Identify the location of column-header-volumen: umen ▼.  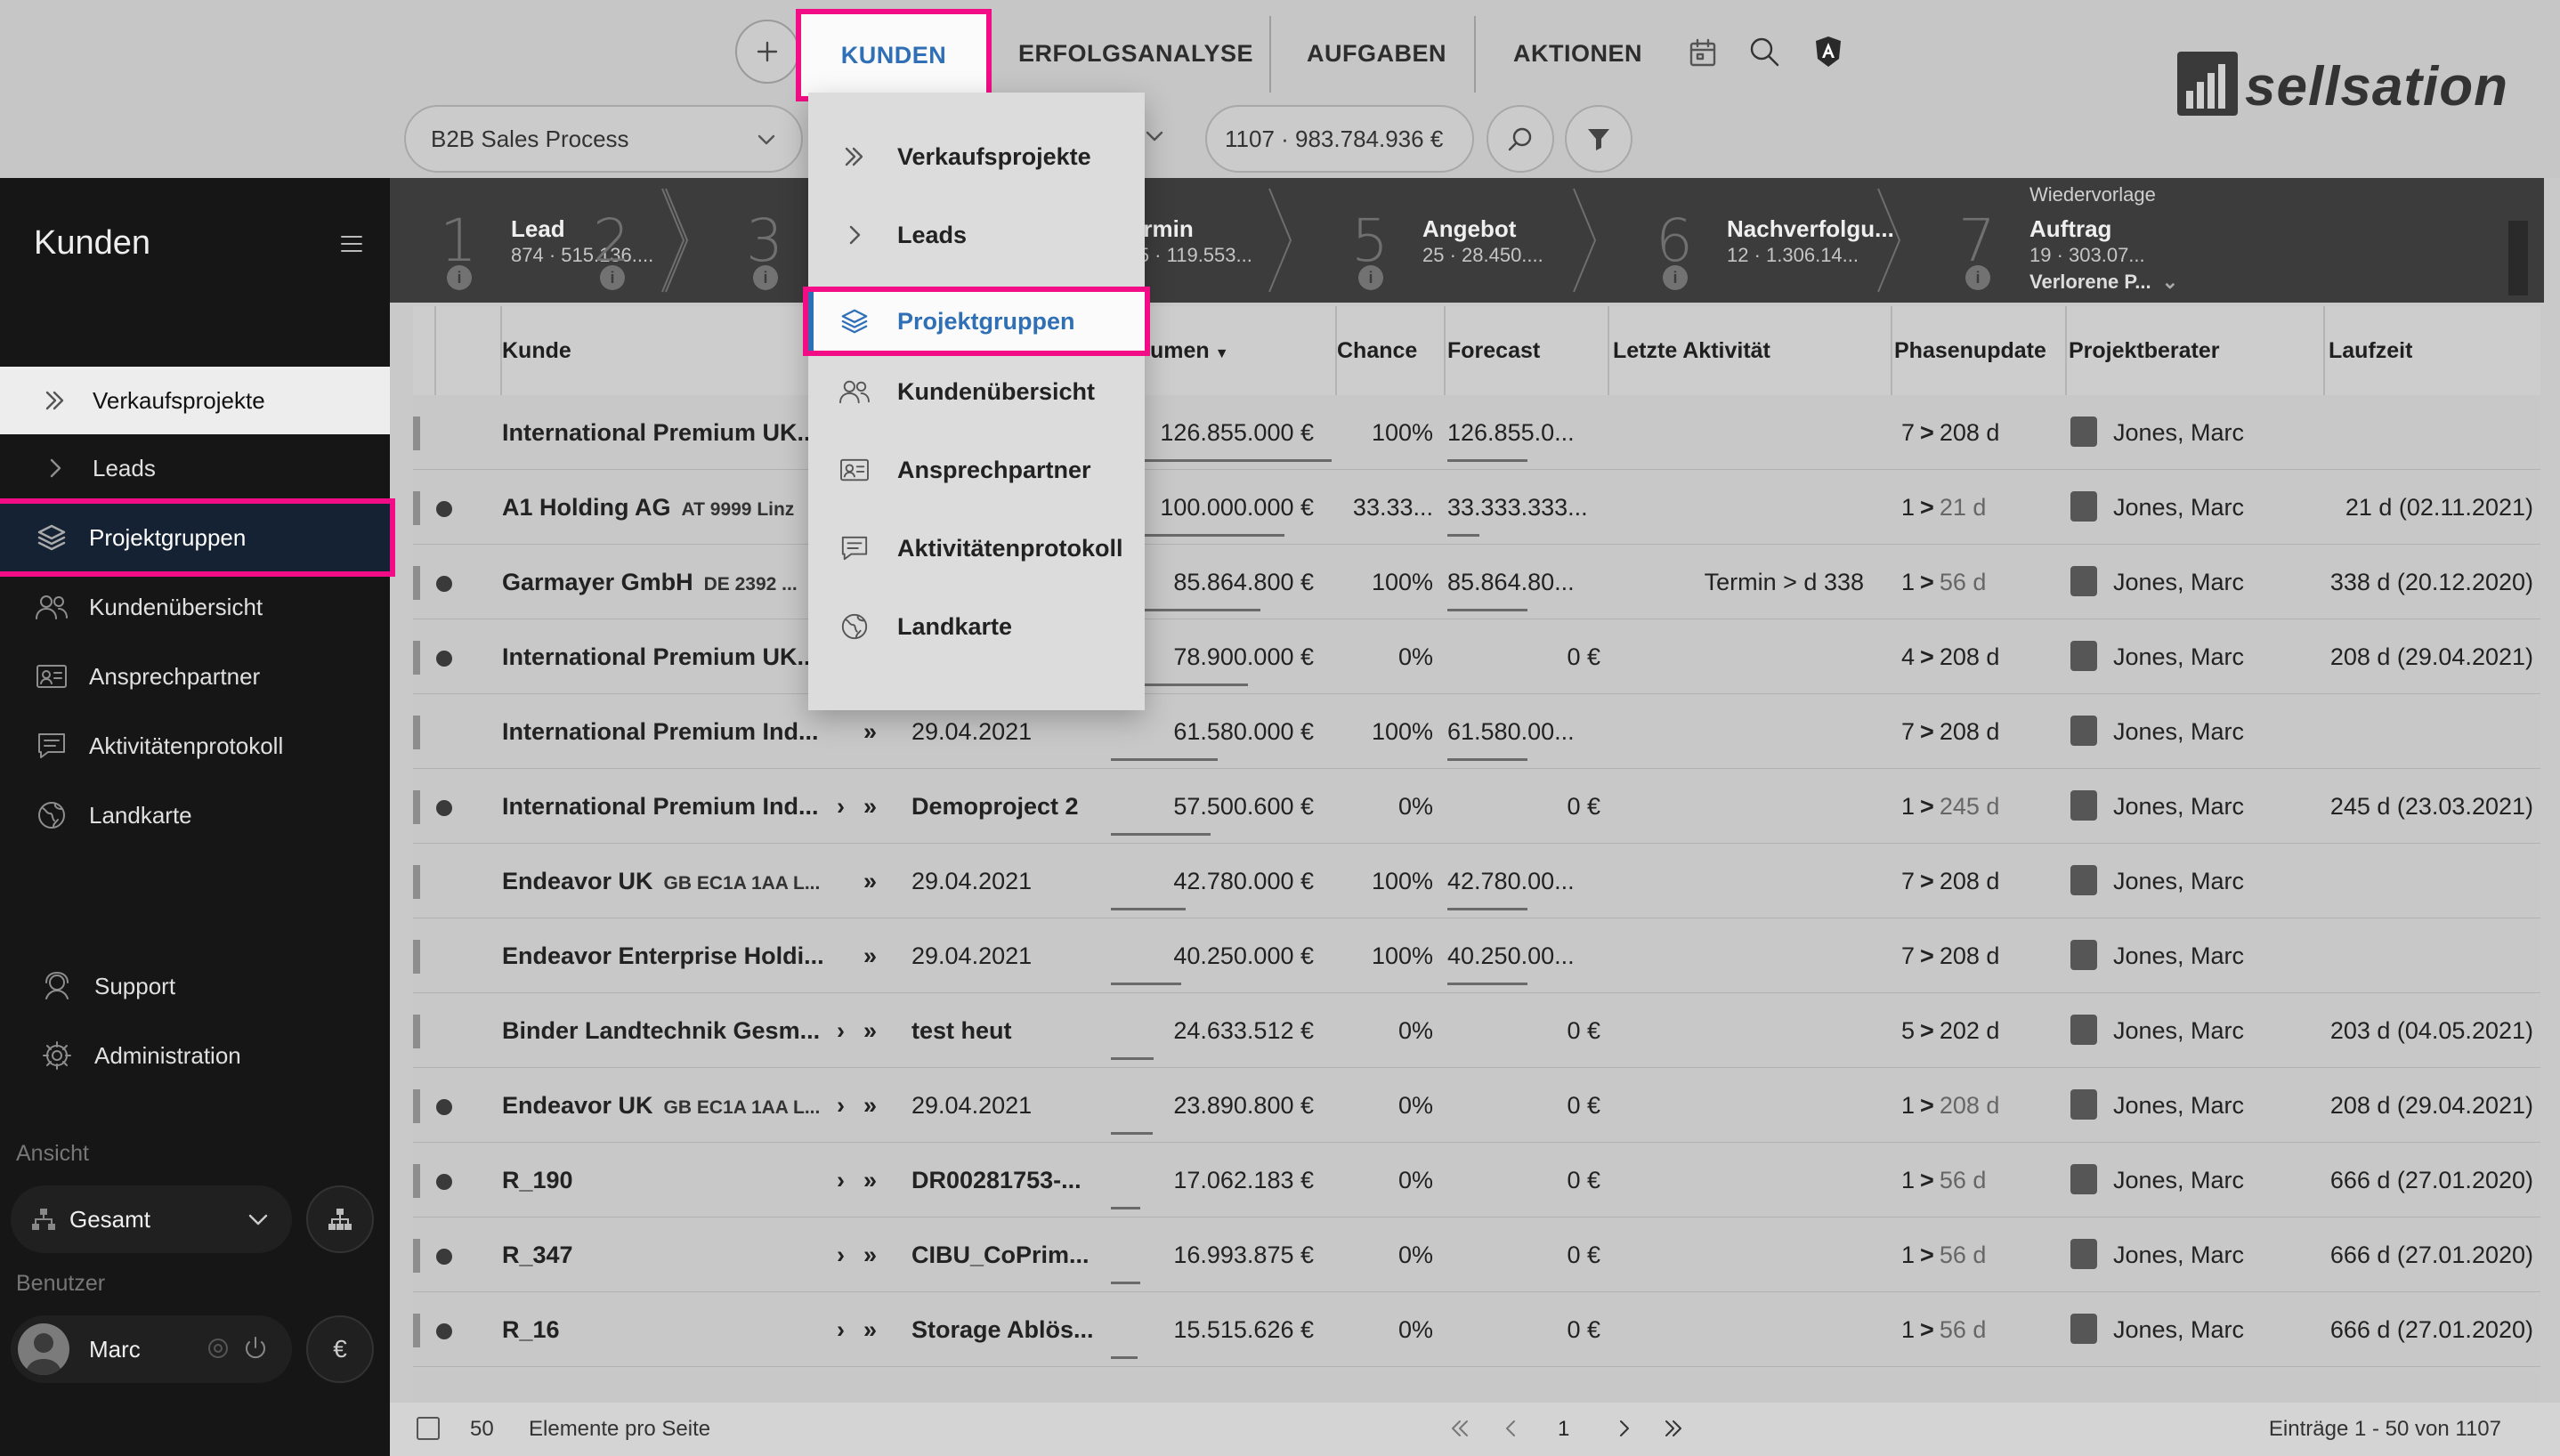
(1189, 350).